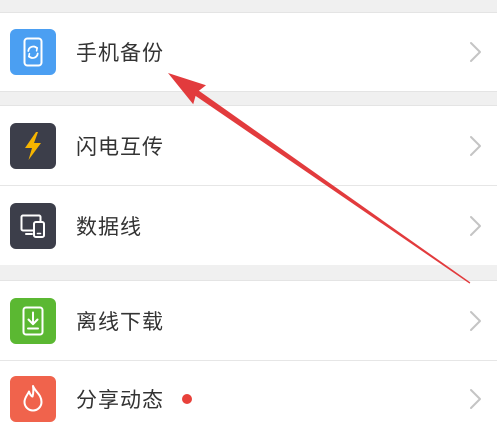  I want to click on lightning-bolt-shape, so click(33, 145).